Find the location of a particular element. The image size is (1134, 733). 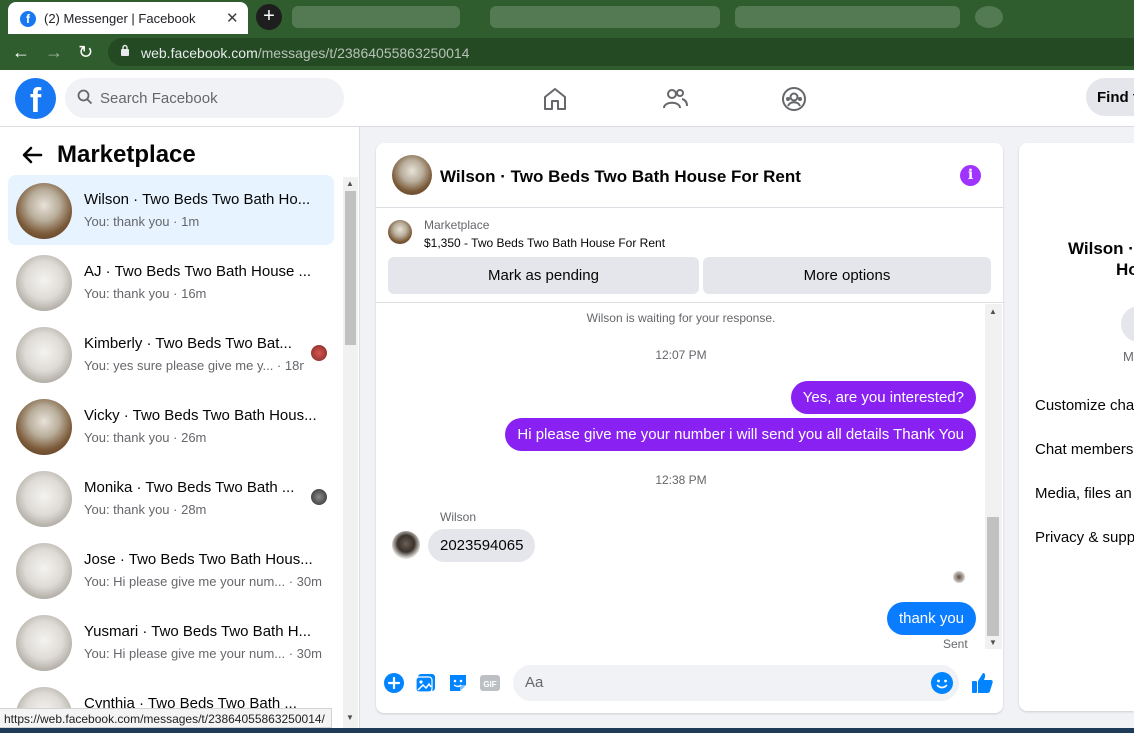

svg-text: GIF is located at coordinates (489, 684).